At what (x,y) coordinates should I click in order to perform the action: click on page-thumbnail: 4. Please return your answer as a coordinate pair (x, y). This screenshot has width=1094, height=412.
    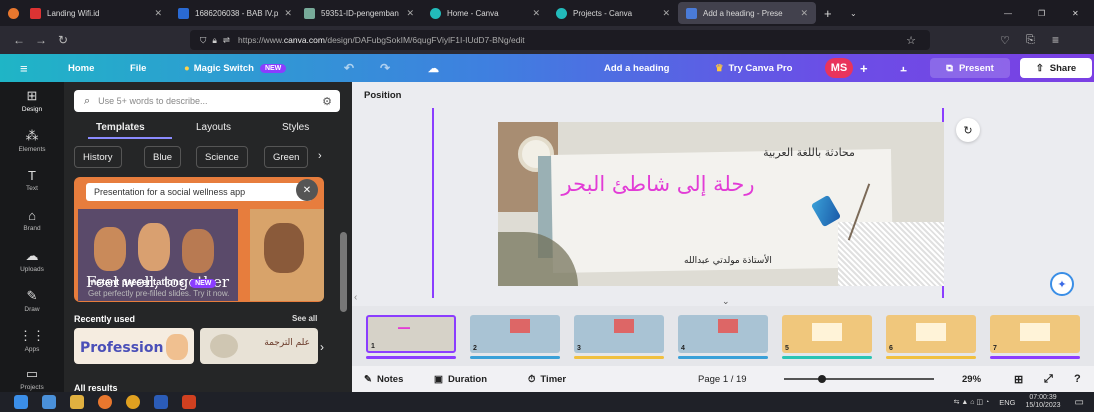
    Looking at the image, I should click on (723, 334).